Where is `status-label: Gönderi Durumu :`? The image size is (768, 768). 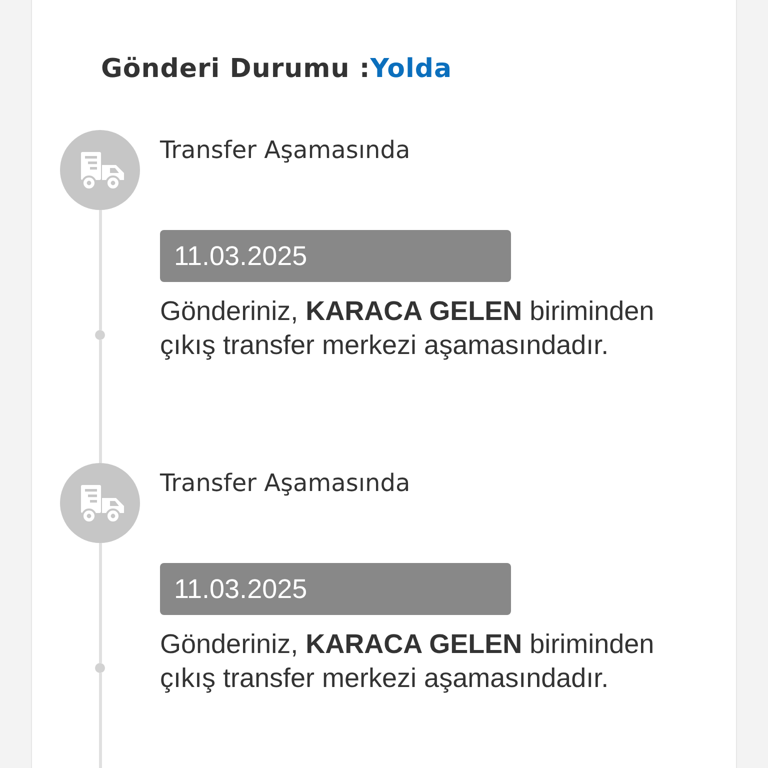 status-label: Gönderi Durumu : is located at coordinates (235, 69).